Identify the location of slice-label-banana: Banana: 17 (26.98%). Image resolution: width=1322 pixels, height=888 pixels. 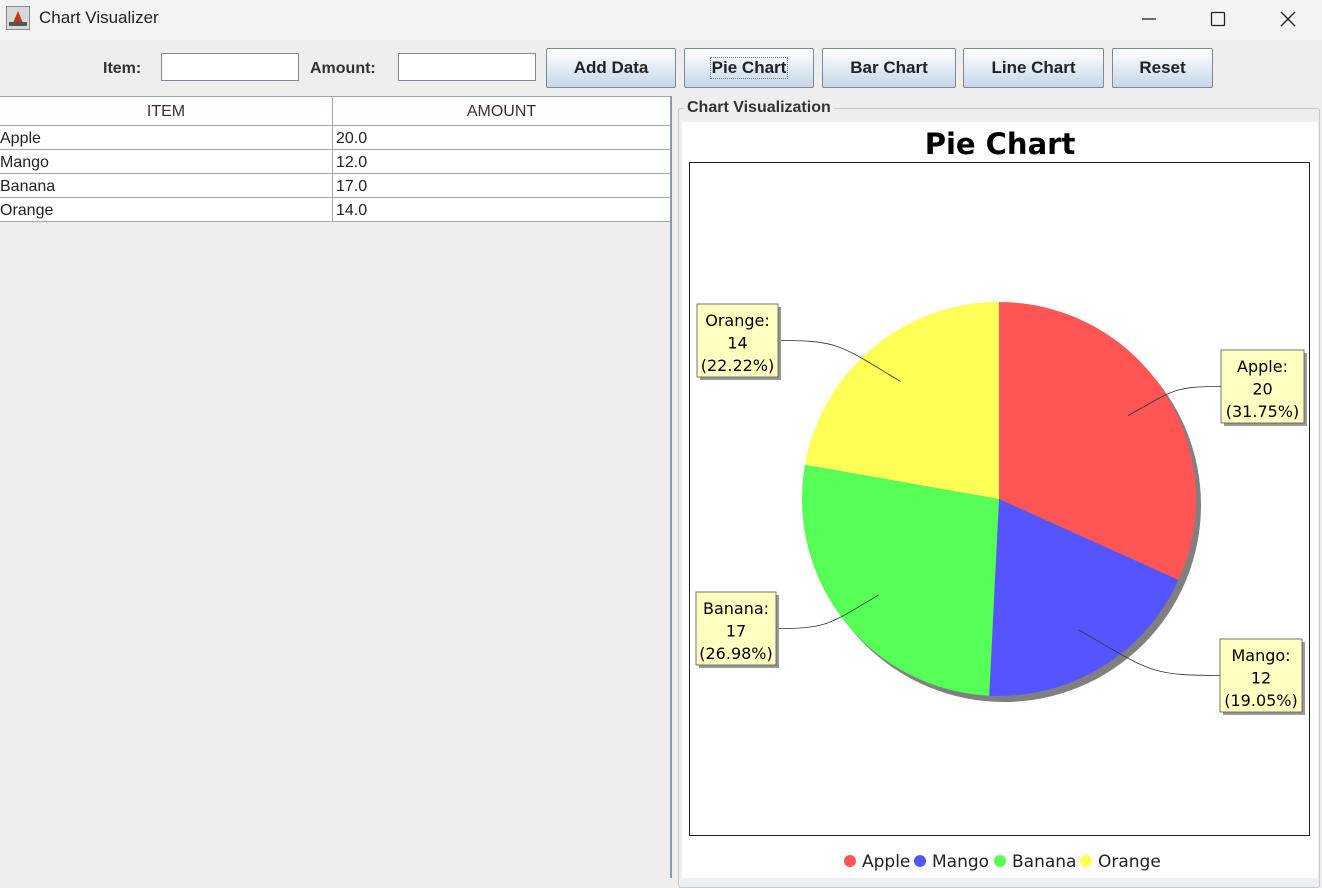
(737, 629).